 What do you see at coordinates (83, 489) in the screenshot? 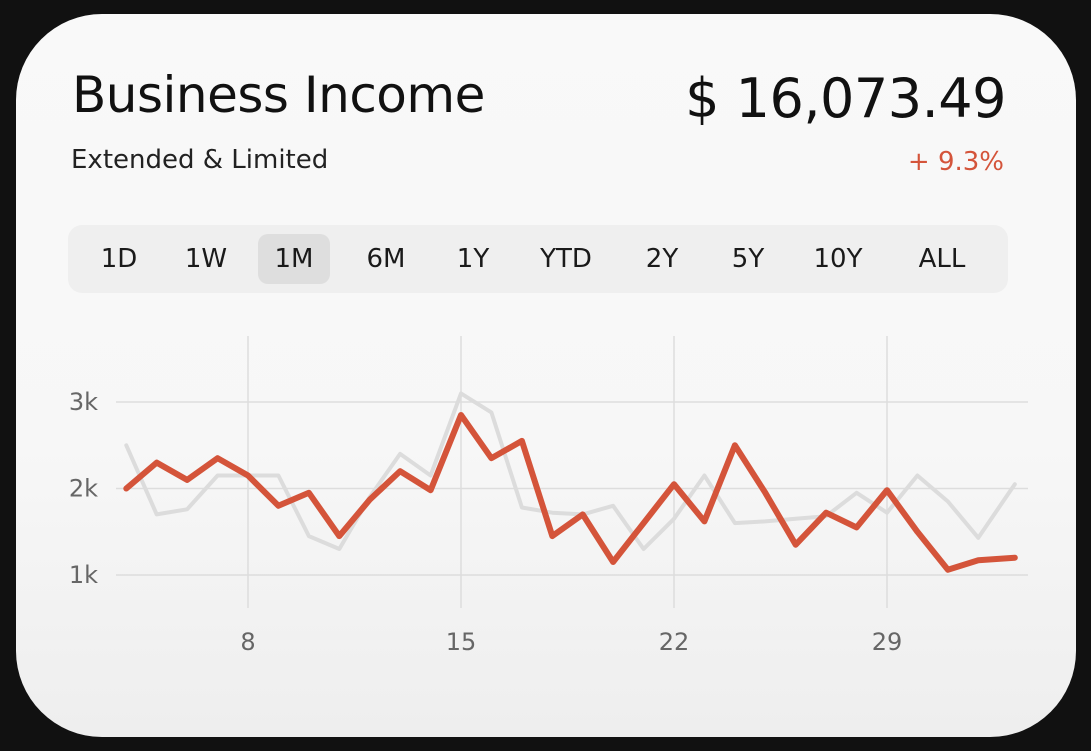
I see `y-tick-label: 2k` at bounding box center [83, 489].